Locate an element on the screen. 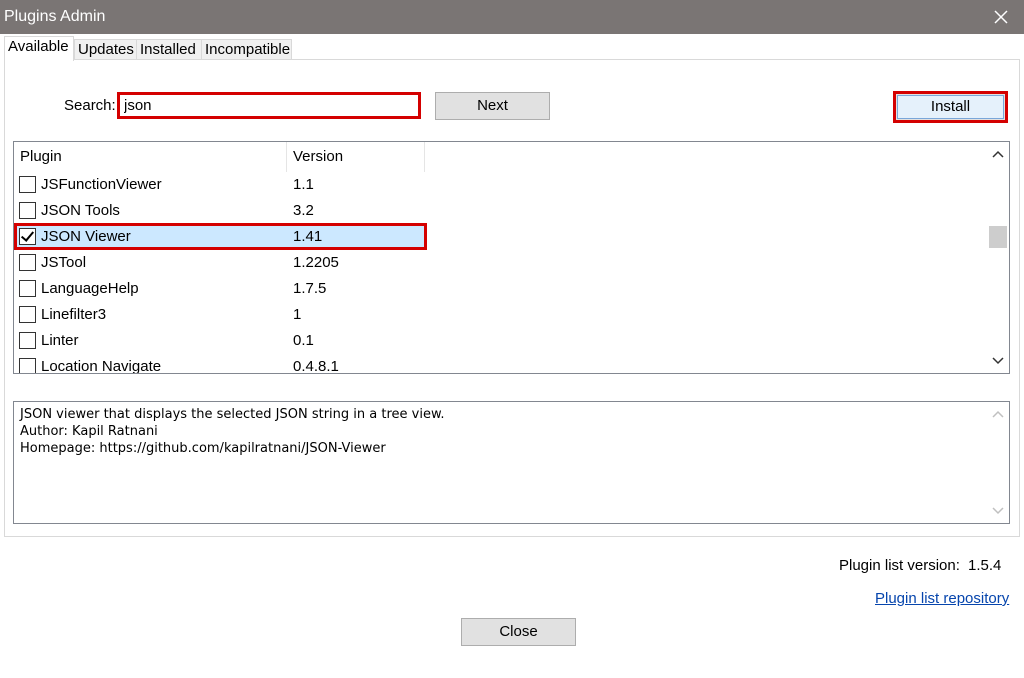  tab-installed: Installed is located at coordinates (169, 49).